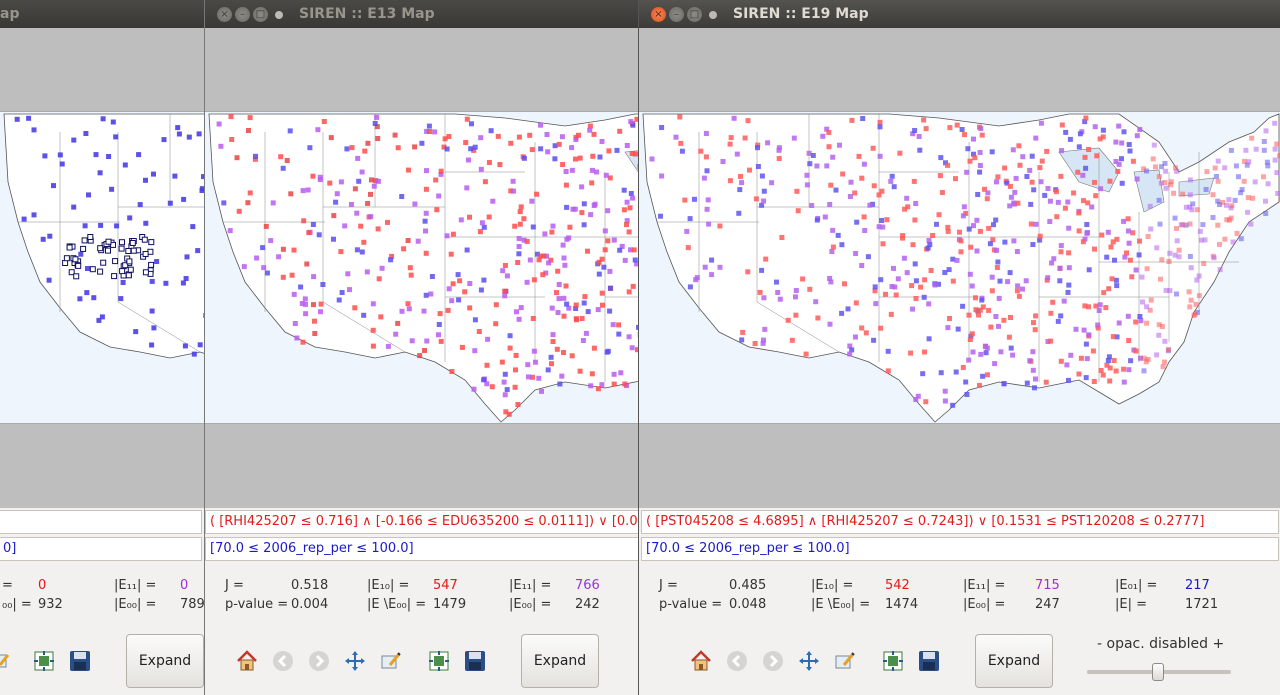  What do you see at coordinates (101, 549) in the screenshot?
I see `query-rhs-field: 0]` at bounding box center [101, 549].